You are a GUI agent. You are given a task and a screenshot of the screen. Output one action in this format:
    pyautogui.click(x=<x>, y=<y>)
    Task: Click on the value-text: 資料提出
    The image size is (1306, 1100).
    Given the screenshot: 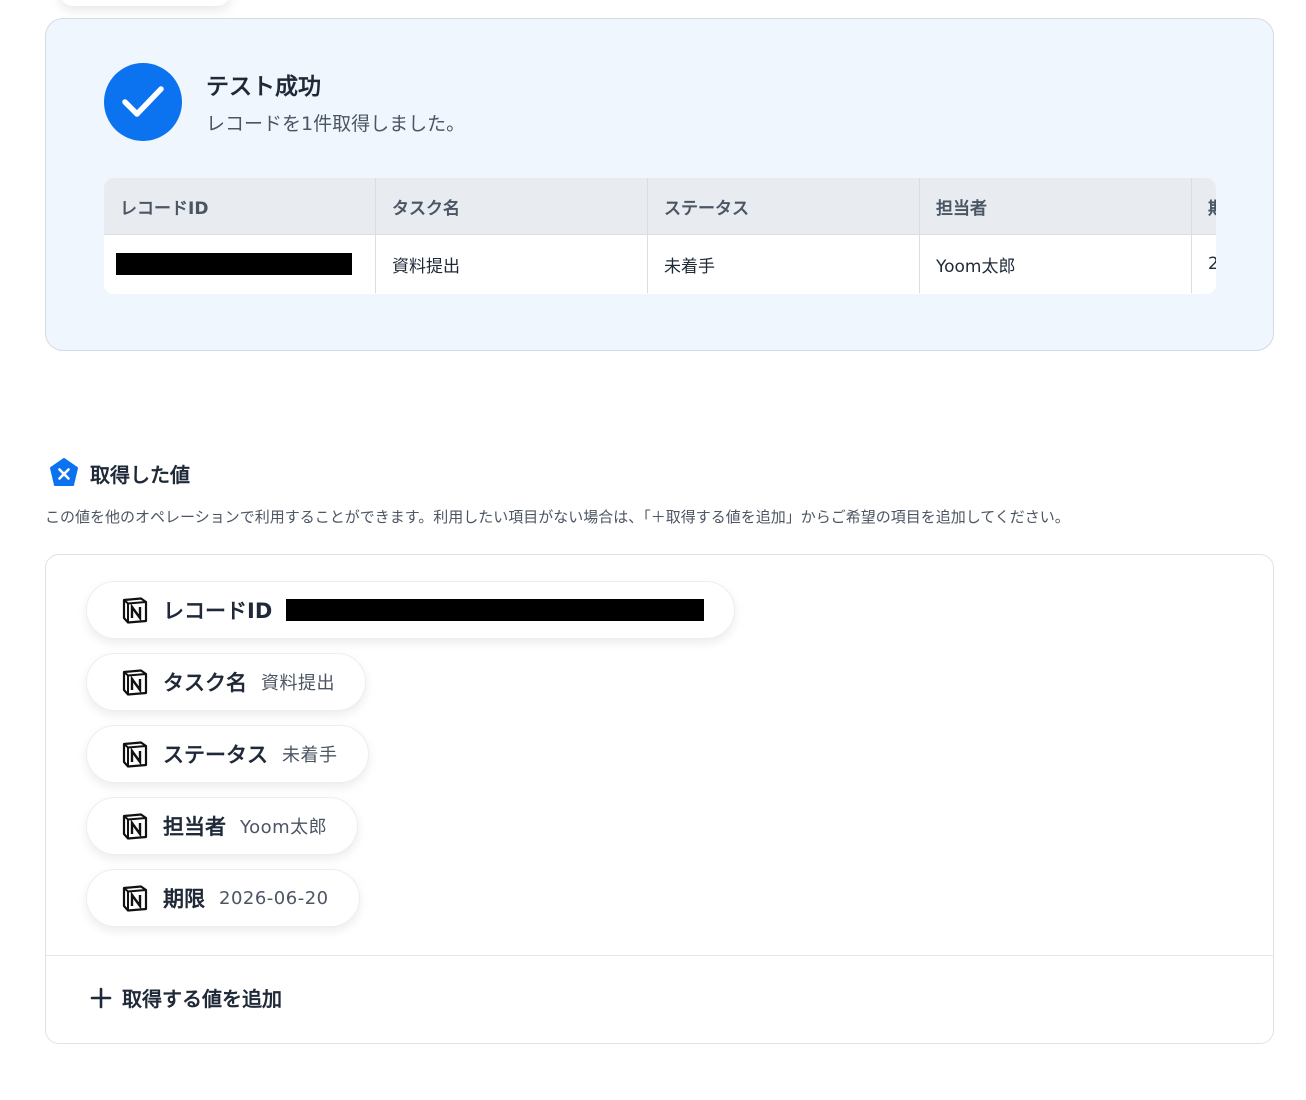 What is the action you would take?
    pyautogui.click(x=298, y=683)
    